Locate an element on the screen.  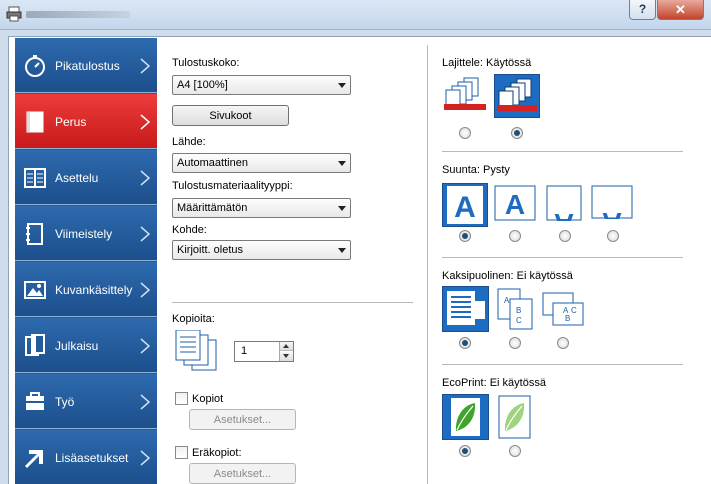
publishing-icon is located at coordinates (35, 345).